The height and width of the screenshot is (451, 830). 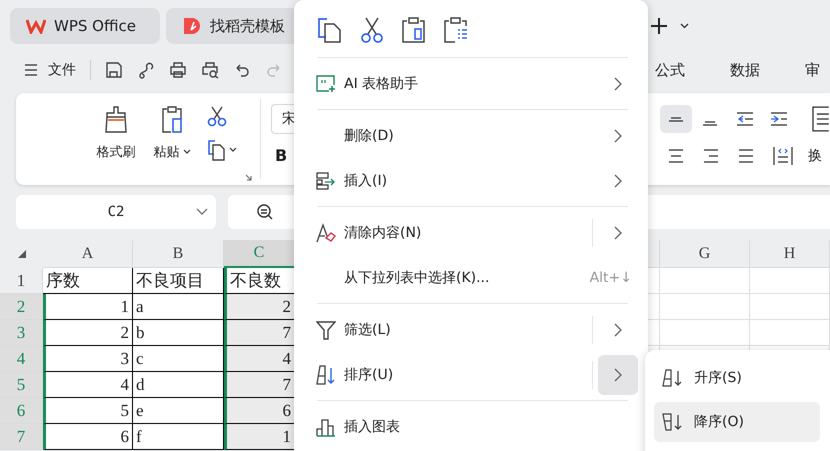 I want to click on table-cell: 5, so click(x=88, y=411).